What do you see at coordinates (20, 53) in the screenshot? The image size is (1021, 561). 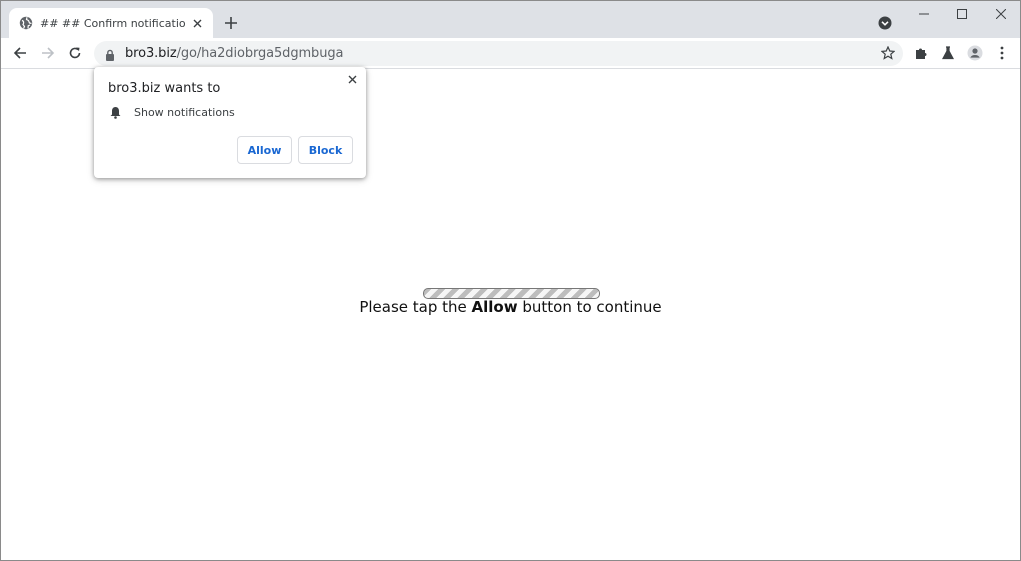 I see `back-arrow-icon` at bounding box center [20, 53].